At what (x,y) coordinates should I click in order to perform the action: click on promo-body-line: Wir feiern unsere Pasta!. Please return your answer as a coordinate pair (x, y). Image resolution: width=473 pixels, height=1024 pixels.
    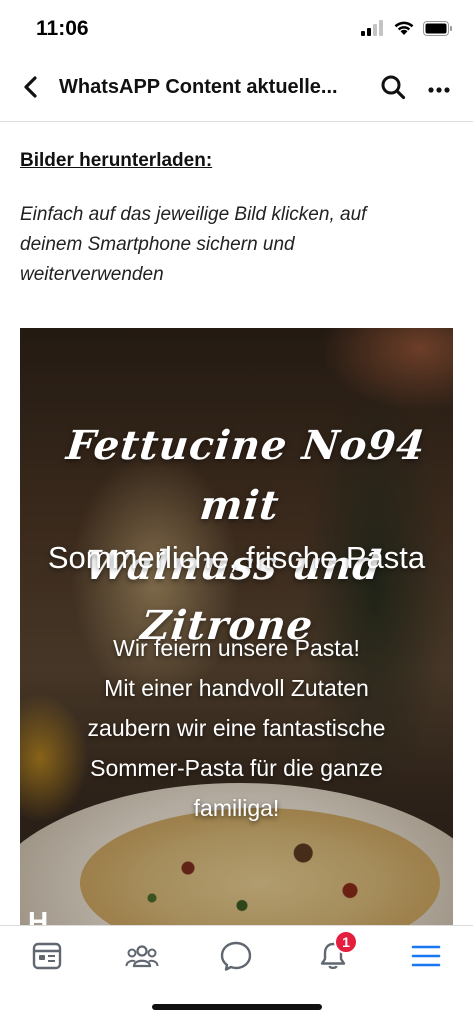
    Looking at the image, I should click on (236, 648).